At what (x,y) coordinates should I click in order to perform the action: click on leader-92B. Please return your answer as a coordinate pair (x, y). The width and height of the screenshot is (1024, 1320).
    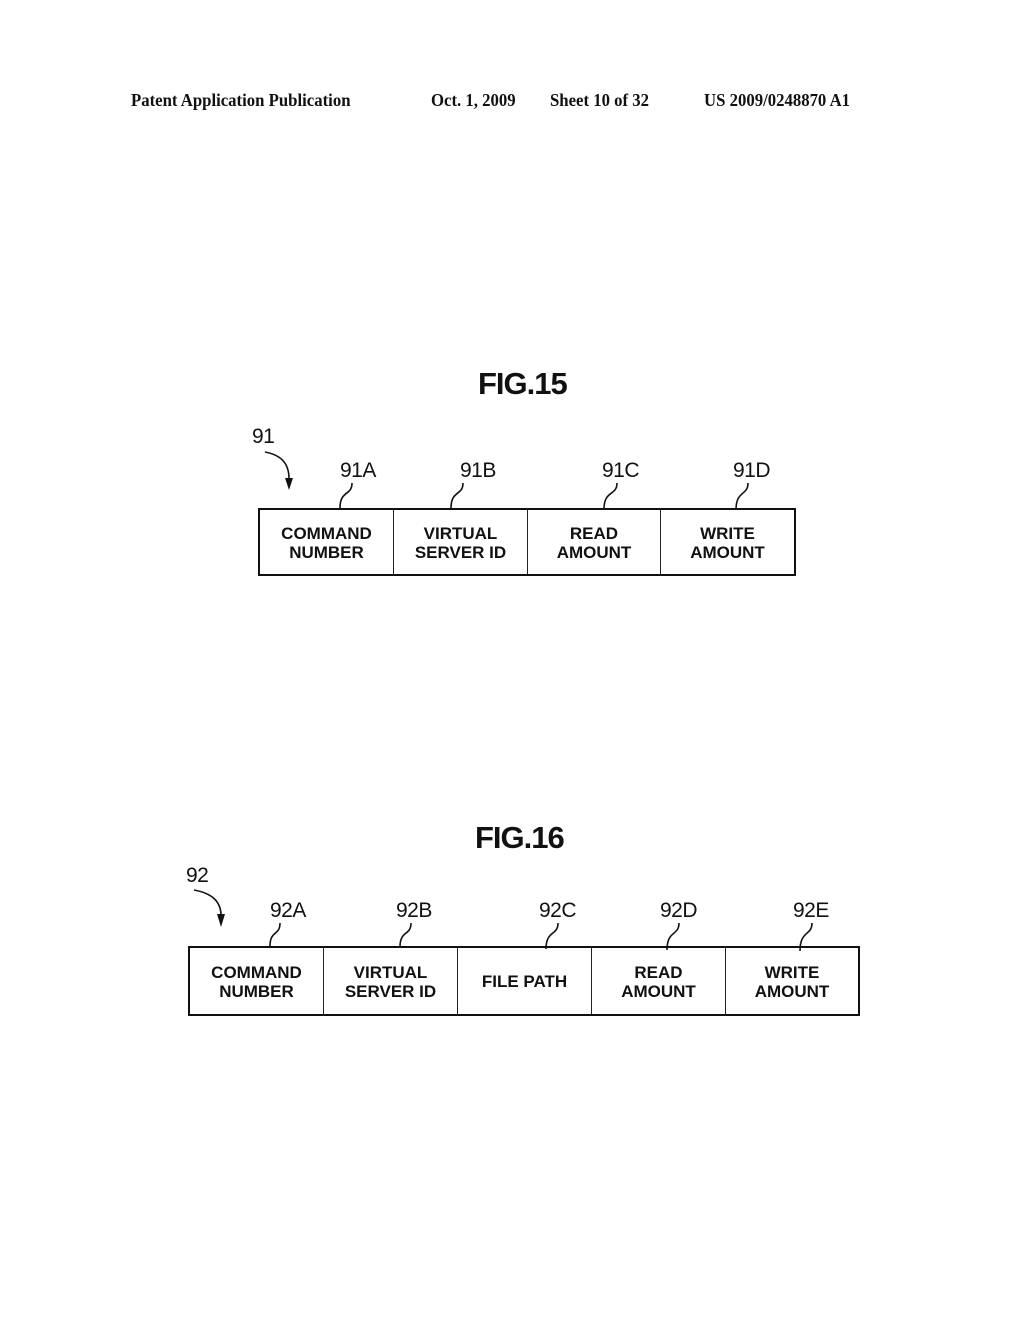
    Looking at the image, I should click on (405, 935).